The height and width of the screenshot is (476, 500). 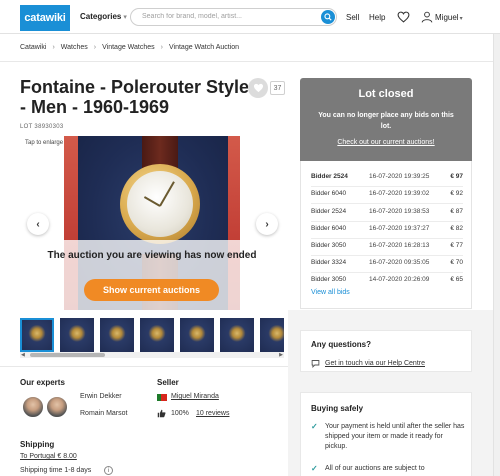 I want to click on bid-row: Bidder 2524 16-07-2020 19:38:53 € 87, so click(x=387, y=211).